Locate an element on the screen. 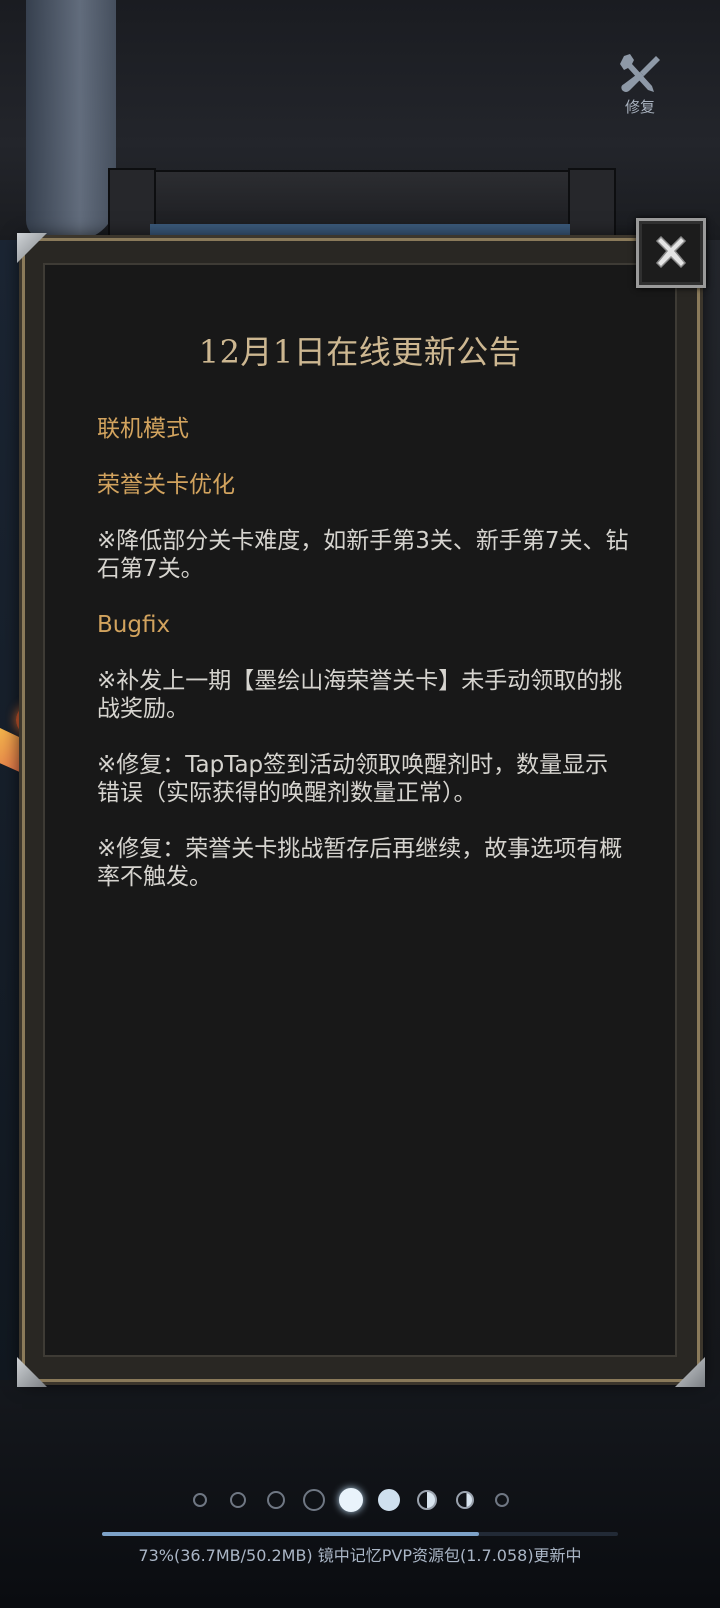 This screenshot has width=720, height=1608. background-curtain is located at coordinates (71, 120).